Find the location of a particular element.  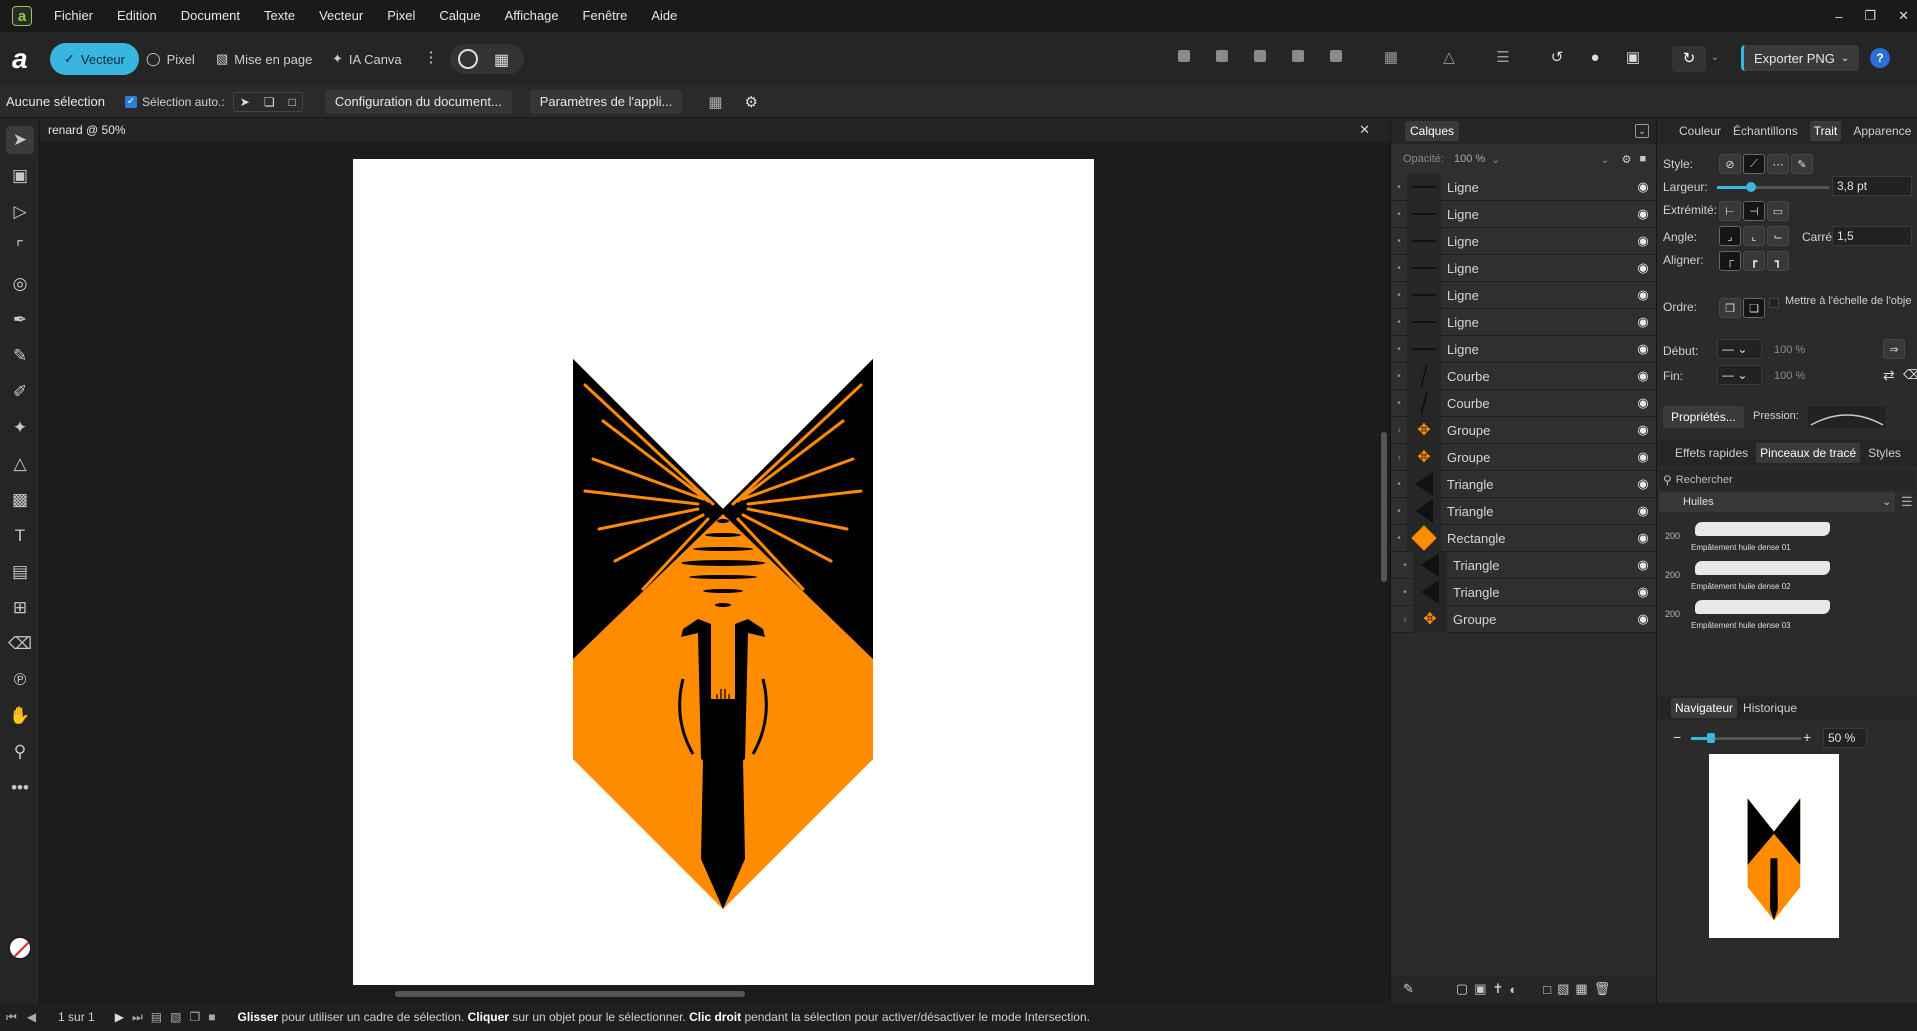

align-icon: ☰ is located at coordinates (1503, 58).